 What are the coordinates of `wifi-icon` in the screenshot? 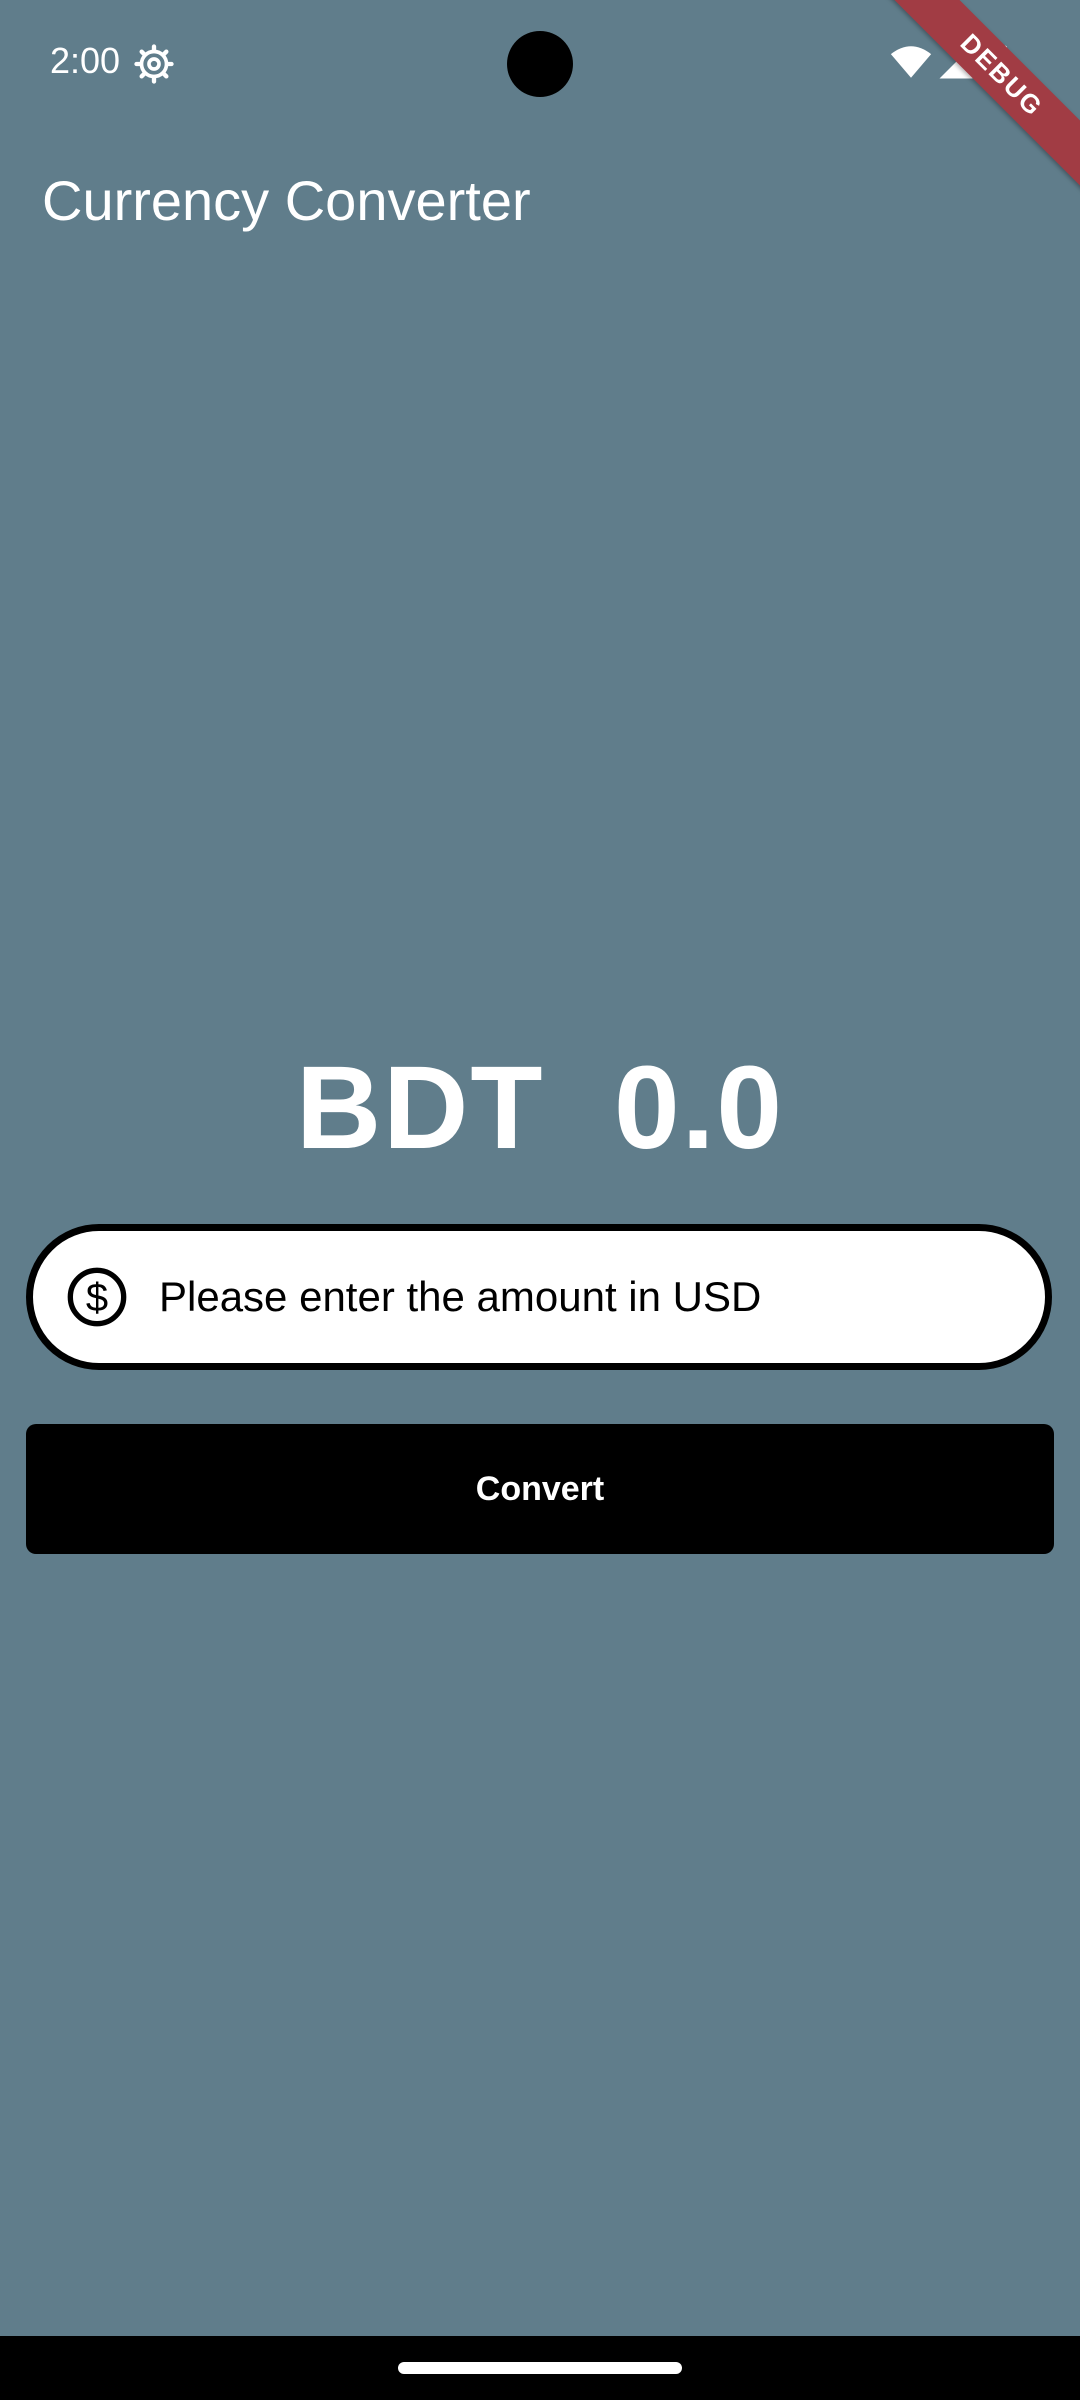 It's located at (911, 62).